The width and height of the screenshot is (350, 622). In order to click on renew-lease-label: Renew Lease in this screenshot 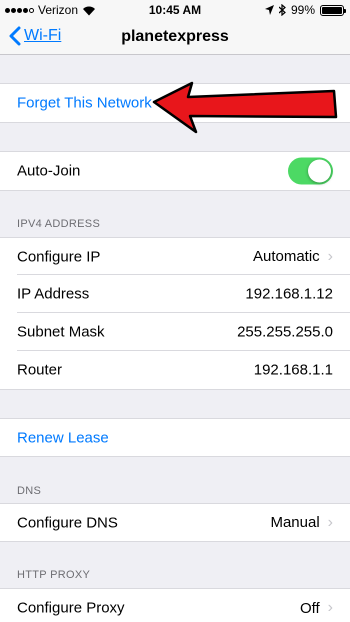, I will do `click(63, 437)`.